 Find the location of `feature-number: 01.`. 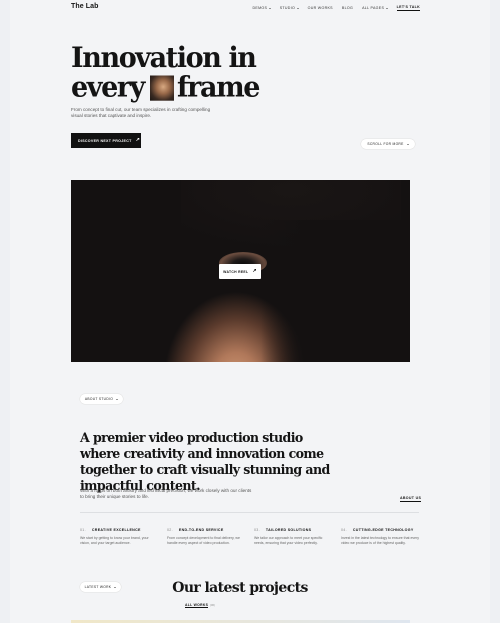

feature-number: 01. is located at coordinates (83, 530).